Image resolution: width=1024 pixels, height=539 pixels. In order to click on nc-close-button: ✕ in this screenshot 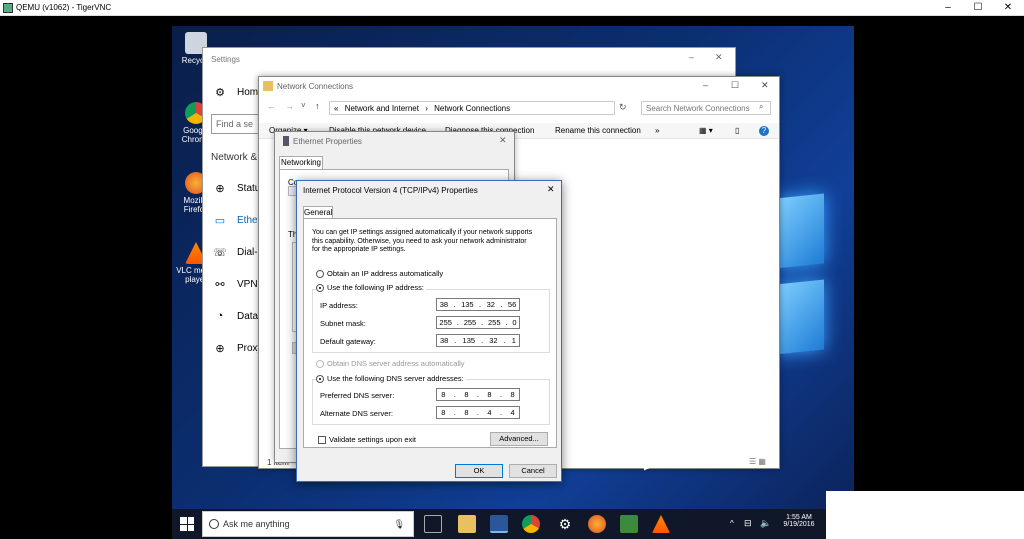, I will do `click(765, 85)`.